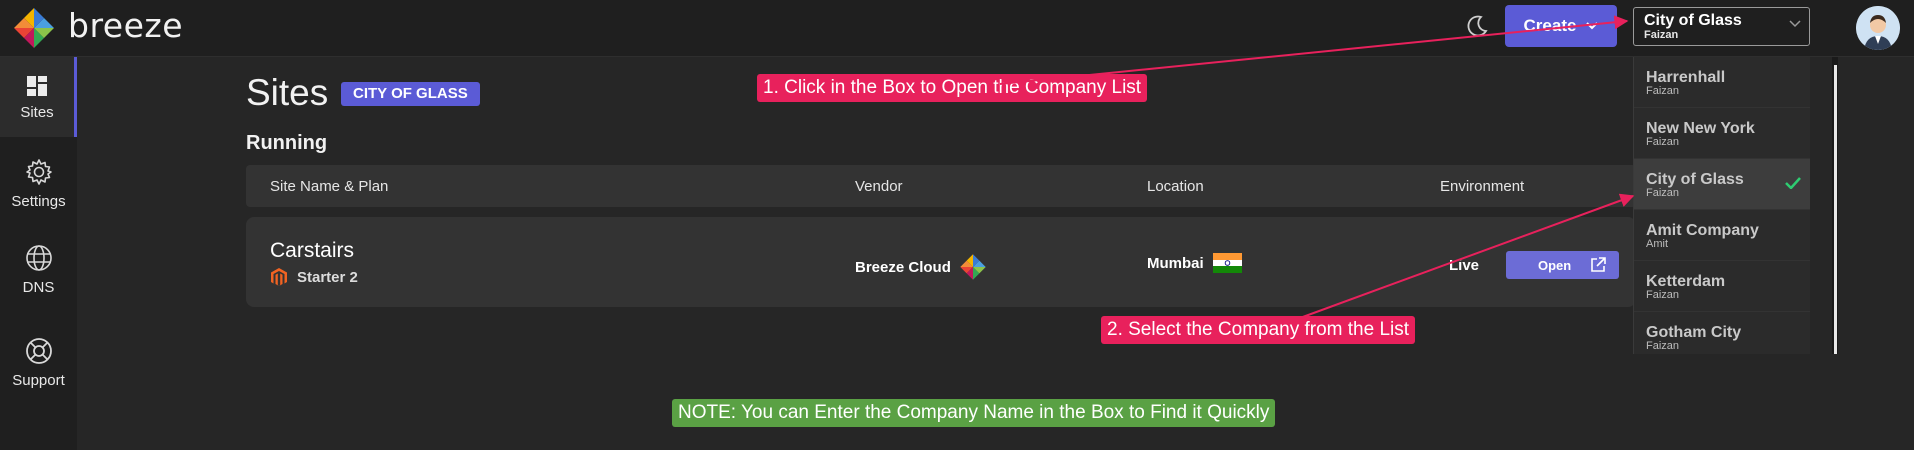 This screenshot has width=1914, height=450. What do you see at coordinates (125, 25) in the screenshot?
I see `brand-name: breeze` at bounding box center [125, 25].